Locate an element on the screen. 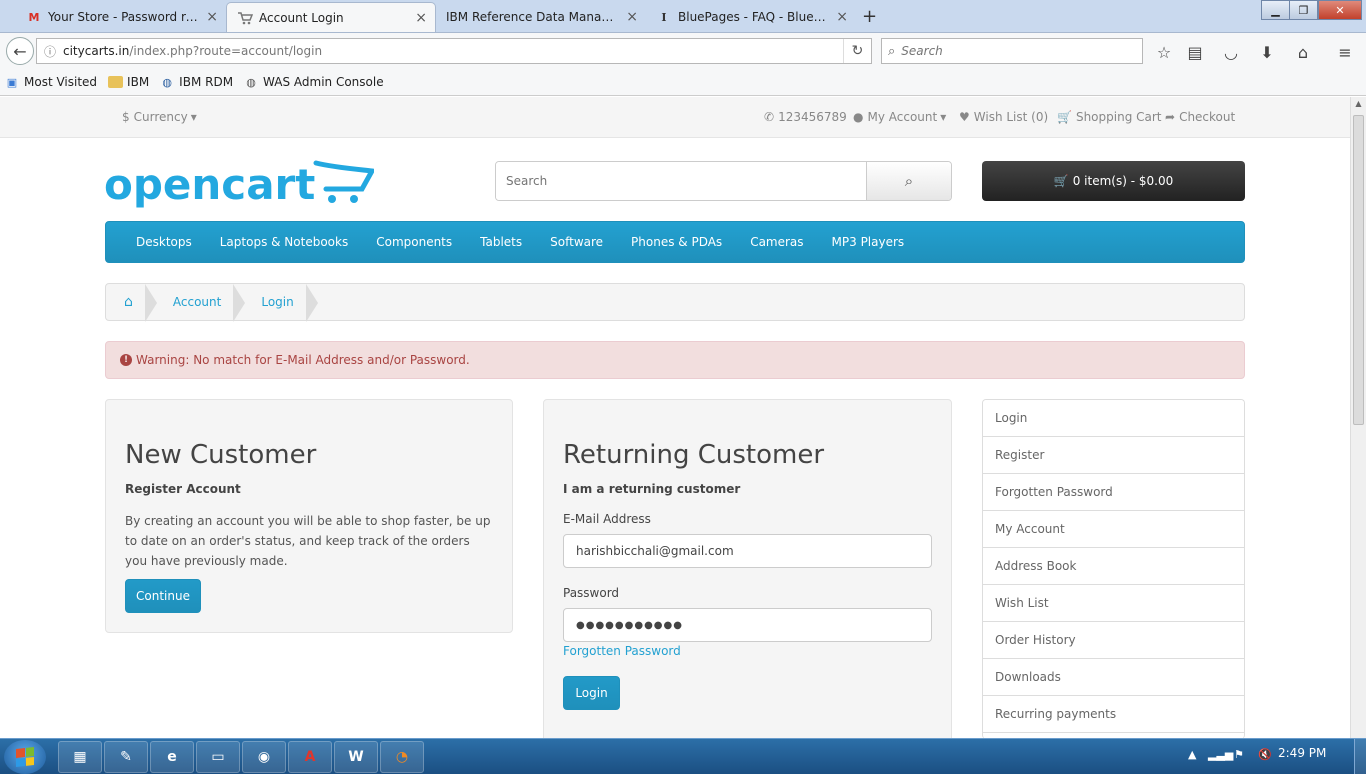  breadcrumb-login: Login is located at coordinates (281, 303).